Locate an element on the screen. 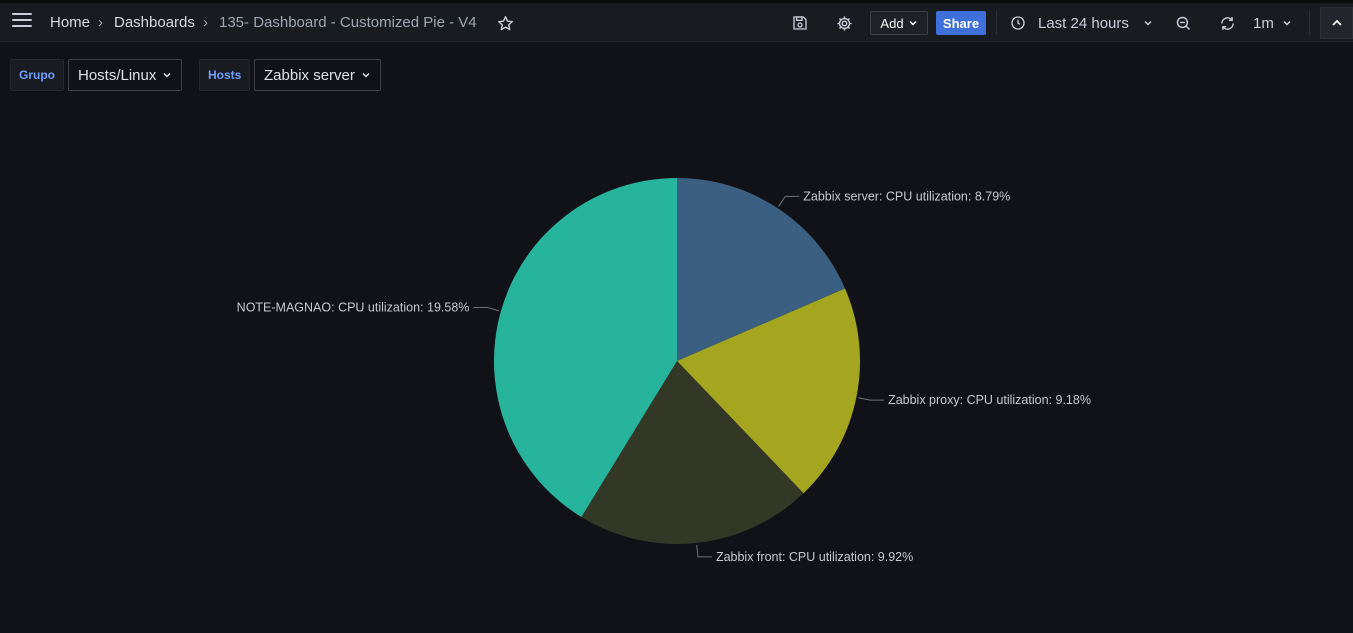 This screenshot has width=1353, height=633. time-range-label: Last 24 hours is located at coordinates (1083, 23).